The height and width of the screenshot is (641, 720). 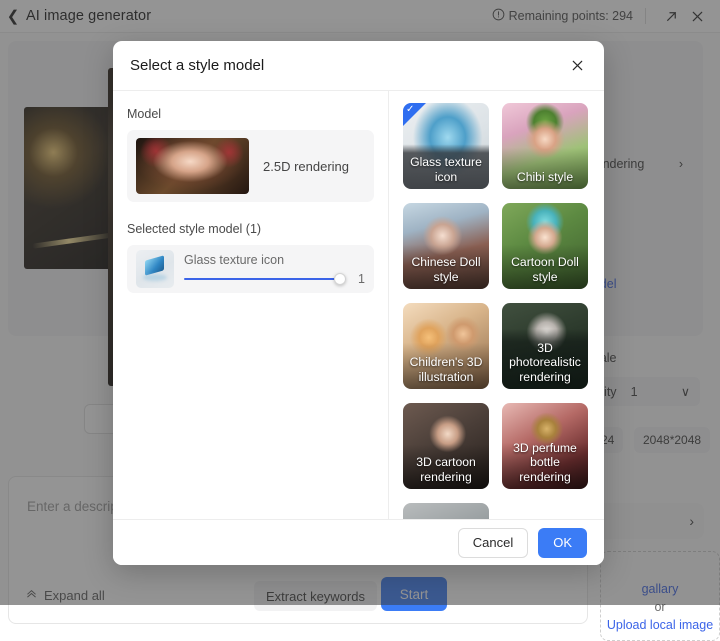 I want to click on selected-style-thumbnail, so click(x=155, y=269).